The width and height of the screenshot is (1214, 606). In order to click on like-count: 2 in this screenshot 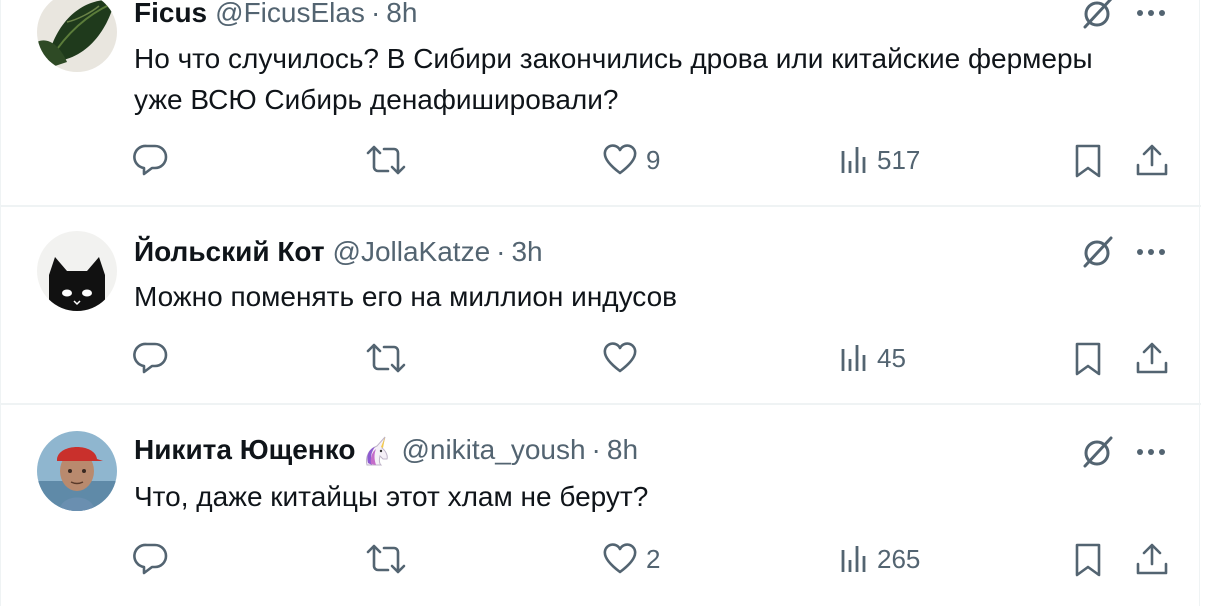, I will do `click(653, 558)`.